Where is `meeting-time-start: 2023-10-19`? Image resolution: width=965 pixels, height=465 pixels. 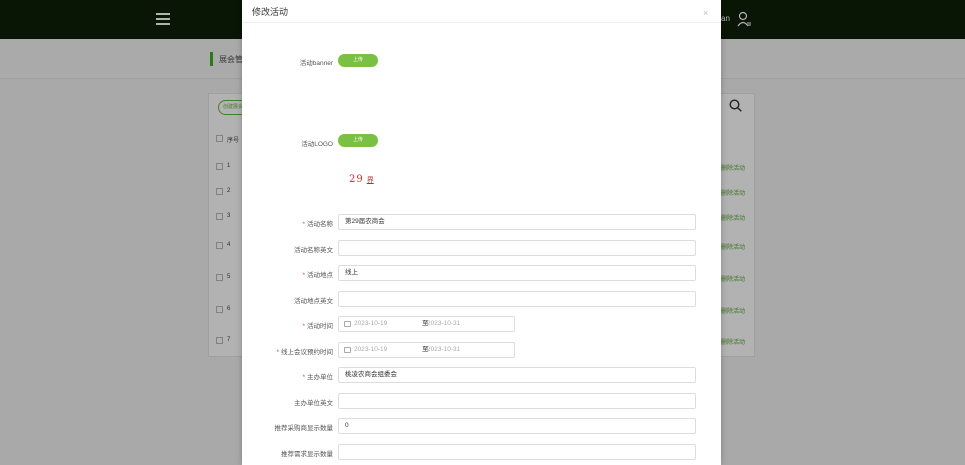 meeting-time-start: 2023-10-19 is located at coordinates (370, 350).